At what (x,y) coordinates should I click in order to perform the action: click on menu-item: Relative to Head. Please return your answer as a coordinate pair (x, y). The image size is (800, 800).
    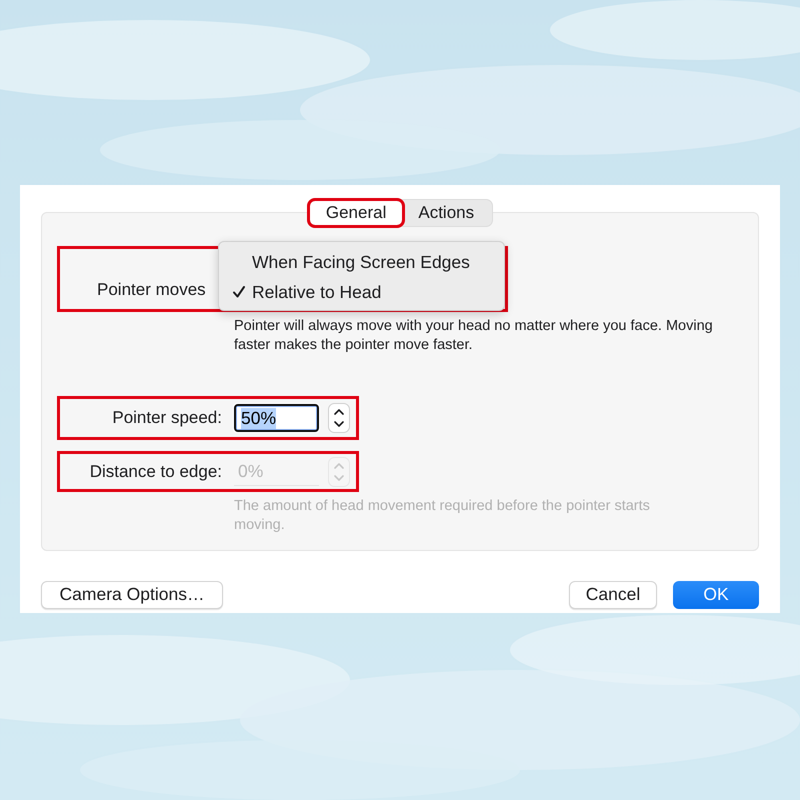
    Looking at the image, I should click on (361, 292).